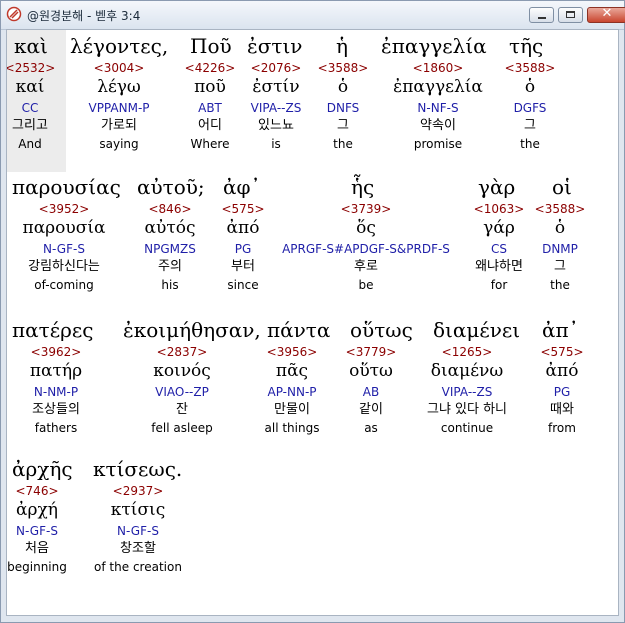  Describe the element at coordinates (434, 46) in the screenshot. I see `greek-inflected-word: ἐπαγγελία` at that location.